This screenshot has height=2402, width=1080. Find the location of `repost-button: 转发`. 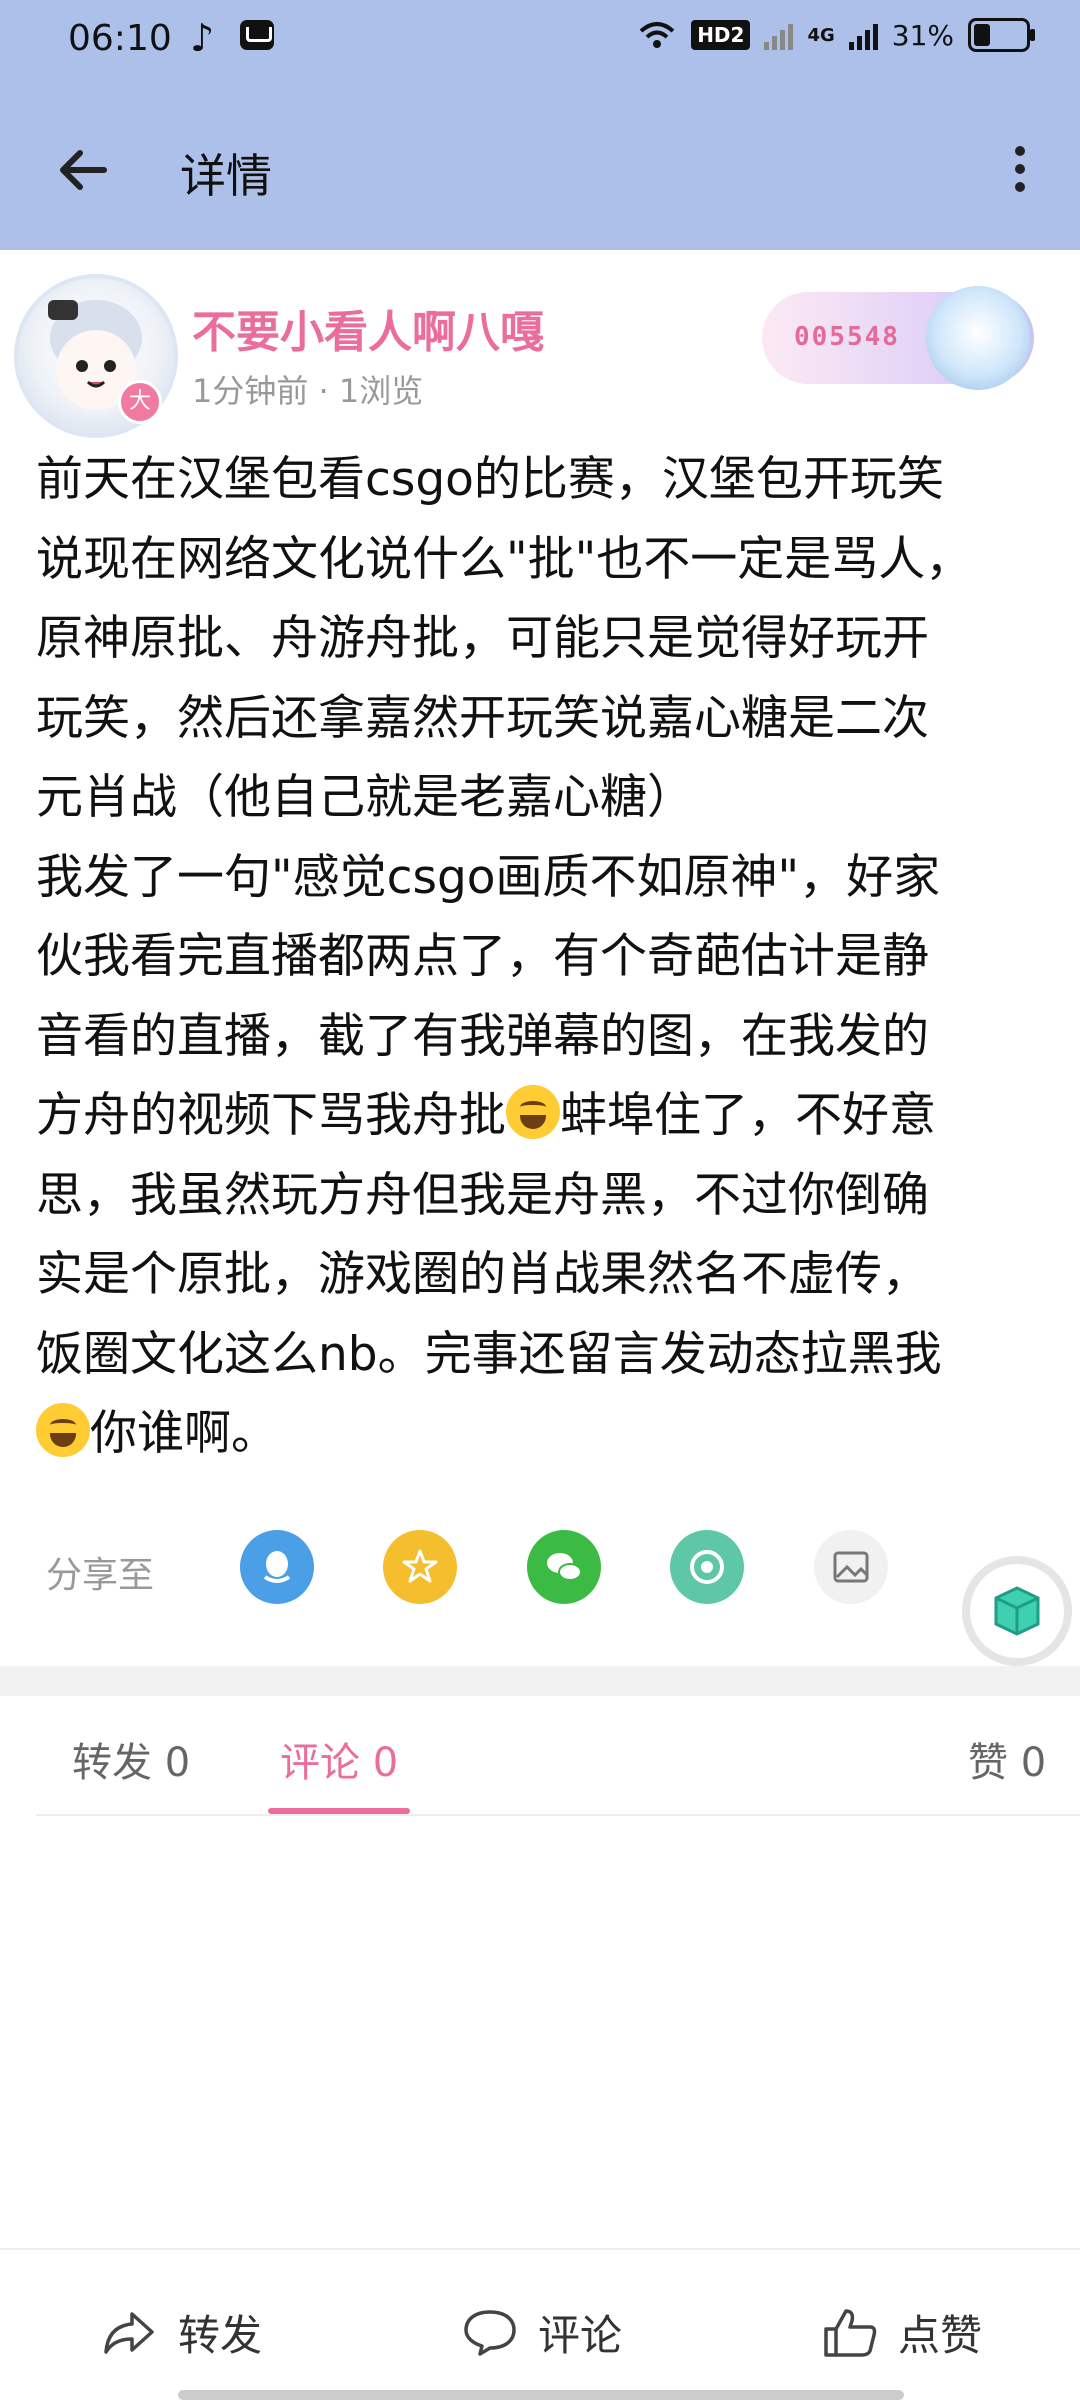

repost-button: 转发 is located at coordinates (181, 2332).